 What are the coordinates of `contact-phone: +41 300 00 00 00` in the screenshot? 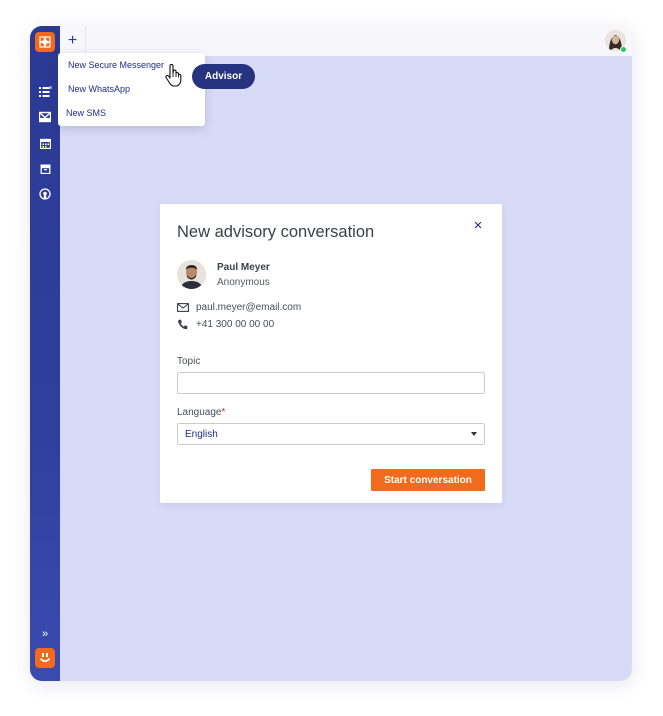 It's located at (235, 324).